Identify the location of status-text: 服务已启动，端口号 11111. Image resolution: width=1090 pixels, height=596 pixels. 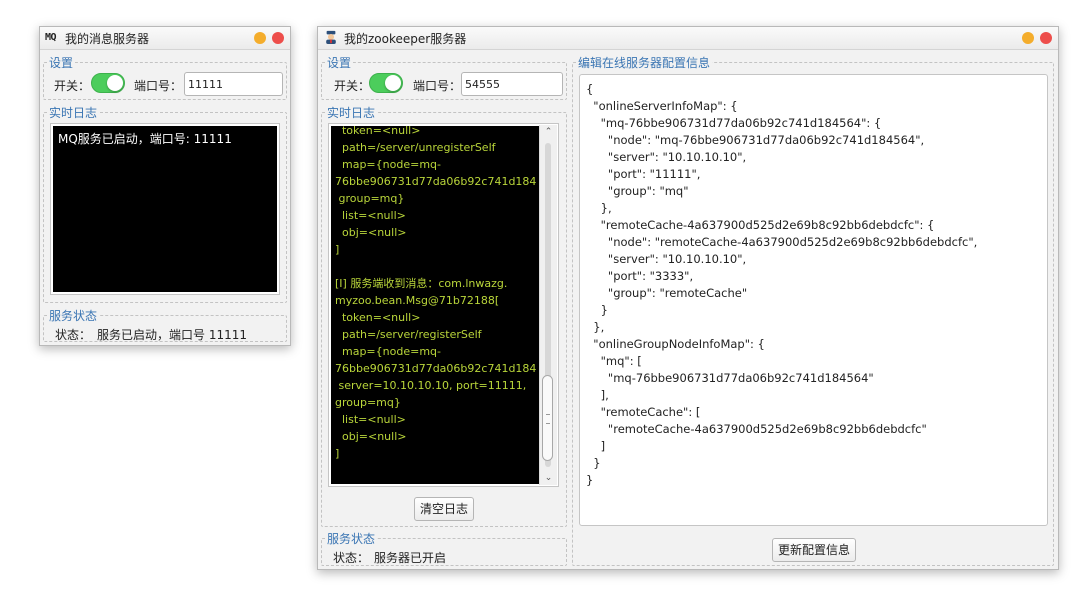
(172, 335).